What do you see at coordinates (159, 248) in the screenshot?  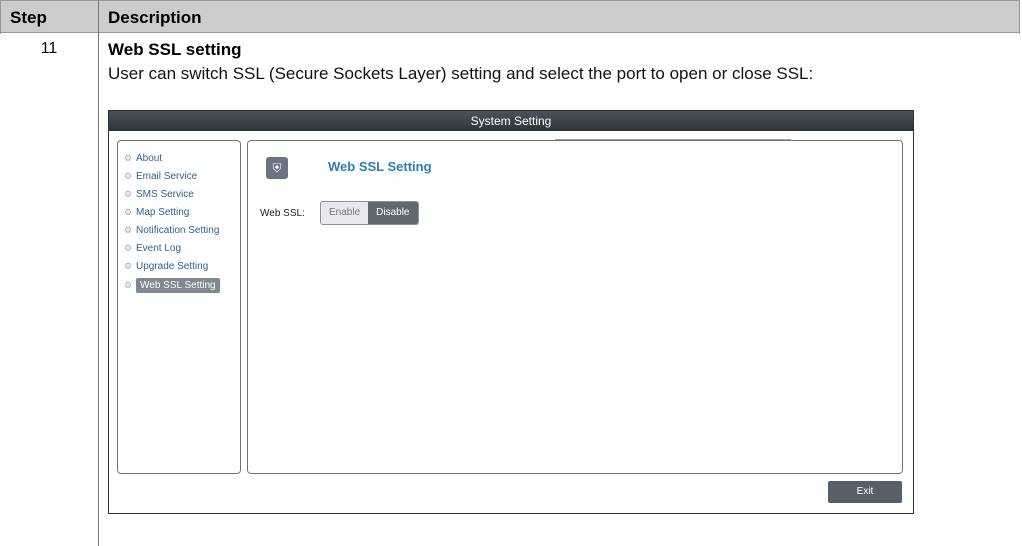 I see `sidebar-item-label: Event Log` at bounding box center [159, 248].